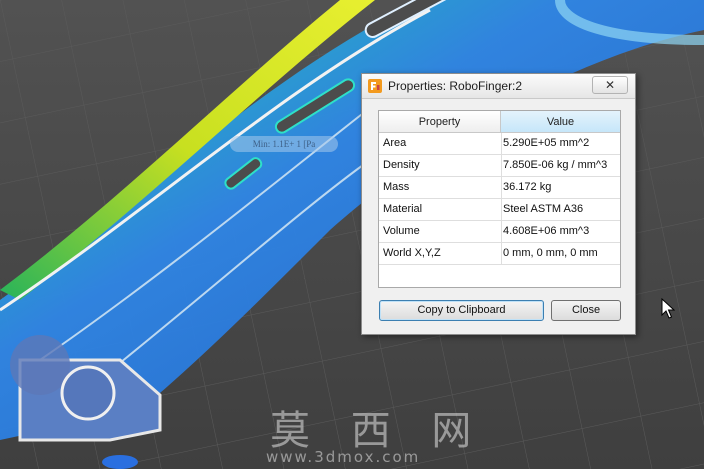  I want to click on property-value: 5.290E+05 mm^2, so click(546, 143).